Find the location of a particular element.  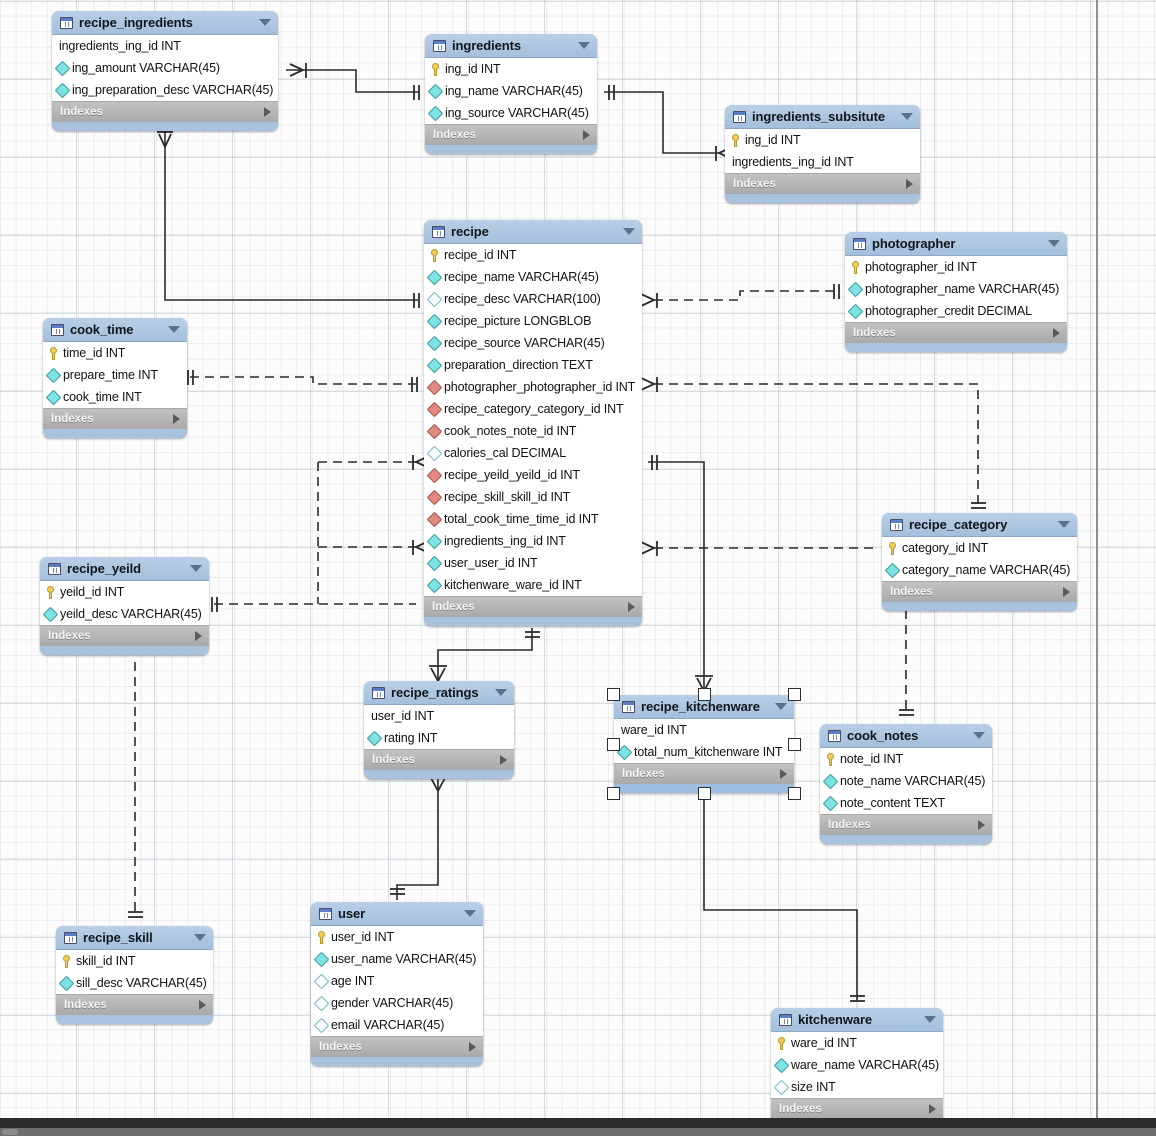

table-column: recipe_name VARCHAR(45) is located at coordinates (533, 277).